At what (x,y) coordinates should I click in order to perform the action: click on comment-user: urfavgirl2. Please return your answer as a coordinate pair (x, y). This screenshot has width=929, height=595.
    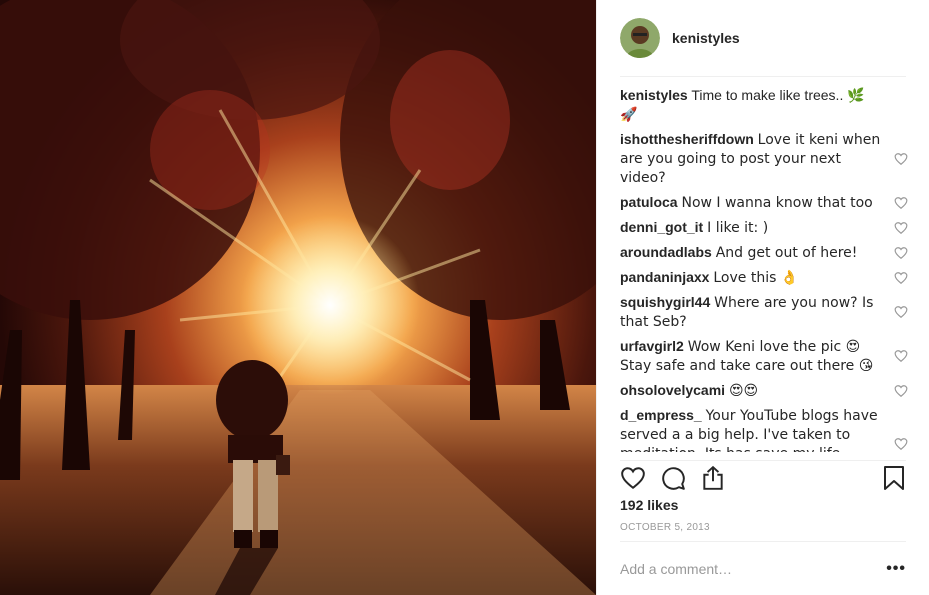
    Looking at the image, I should click on (652, 346).